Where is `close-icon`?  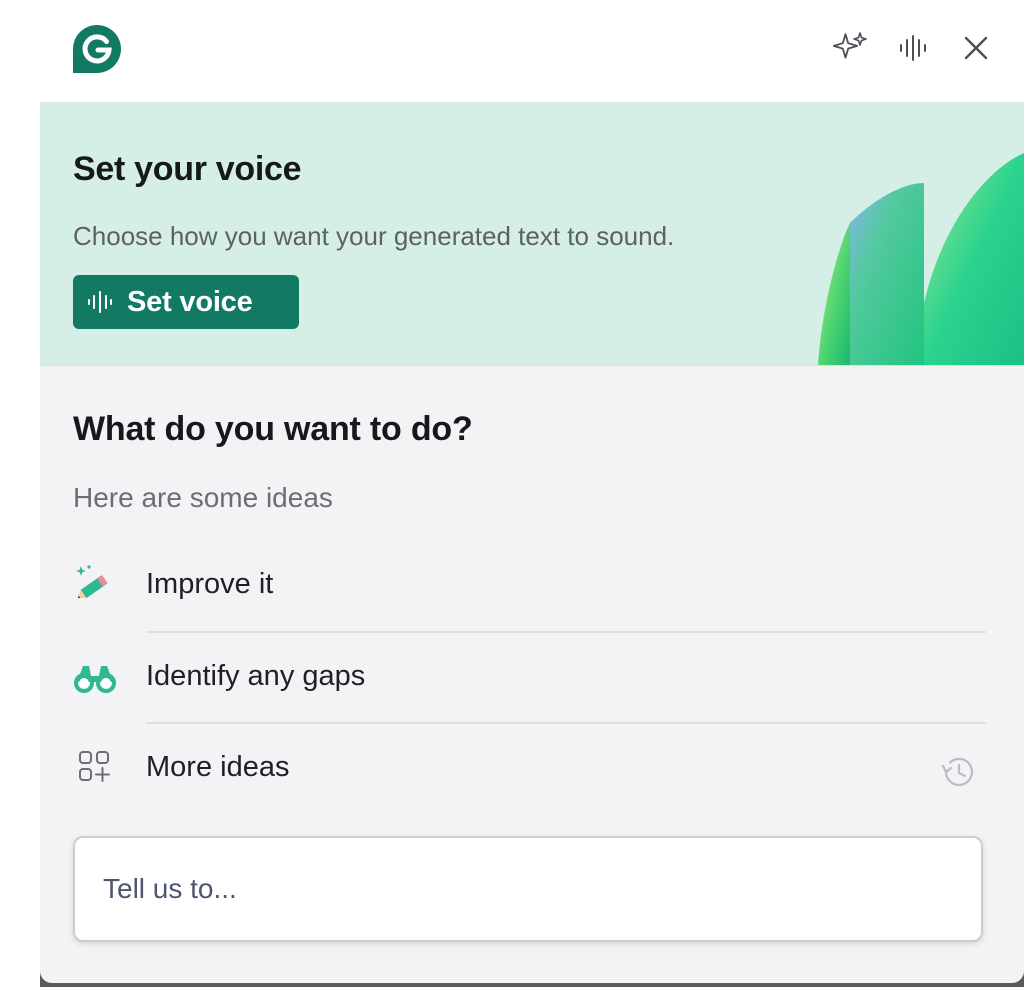 close-icon is located at coordinates (976, 48).